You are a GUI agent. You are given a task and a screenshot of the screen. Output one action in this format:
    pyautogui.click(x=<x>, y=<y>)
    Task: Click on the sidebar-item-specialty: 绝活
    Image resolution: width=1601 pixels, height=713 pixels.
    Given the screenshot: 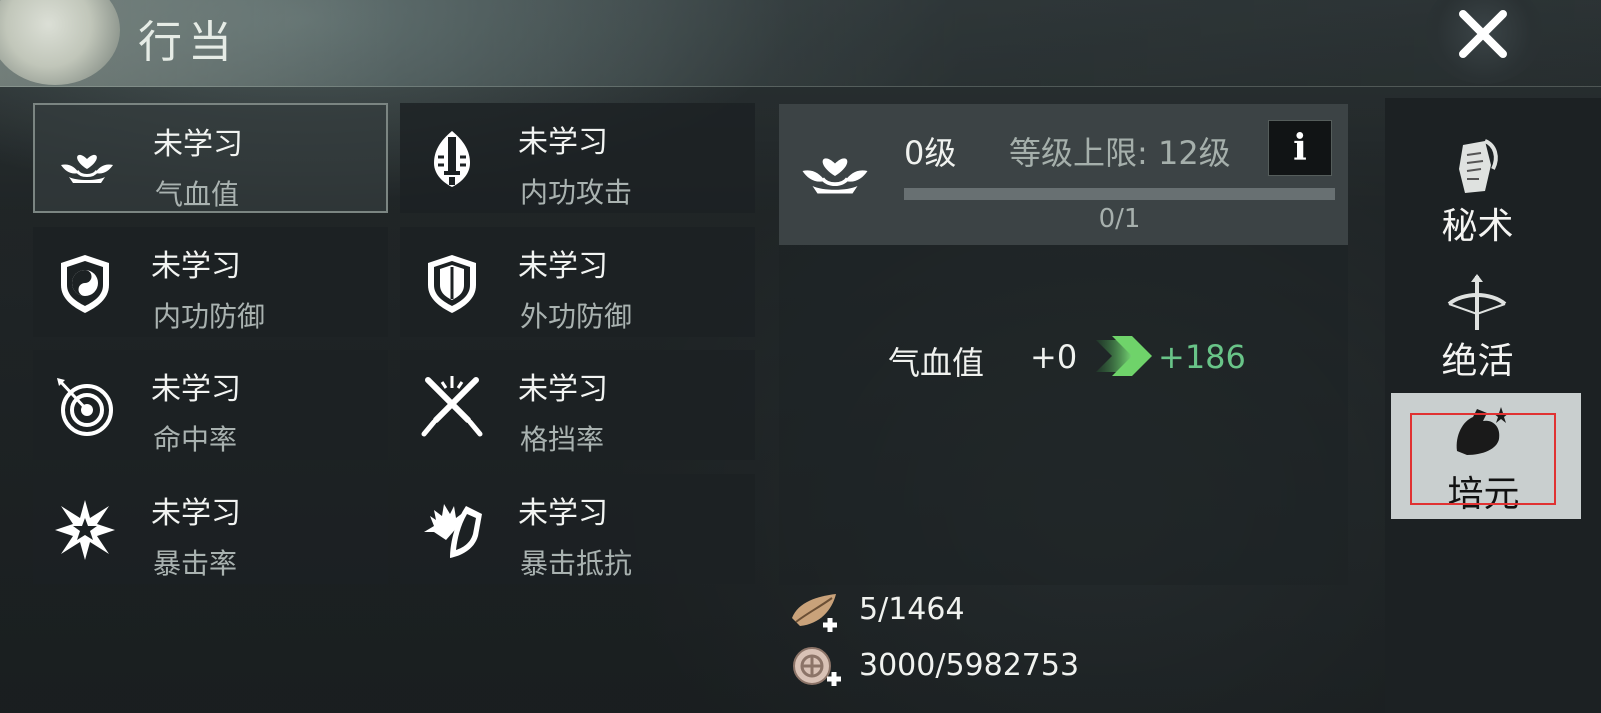 What is the action you would take?
    pyautogui.click(x=1477, y=322)
    